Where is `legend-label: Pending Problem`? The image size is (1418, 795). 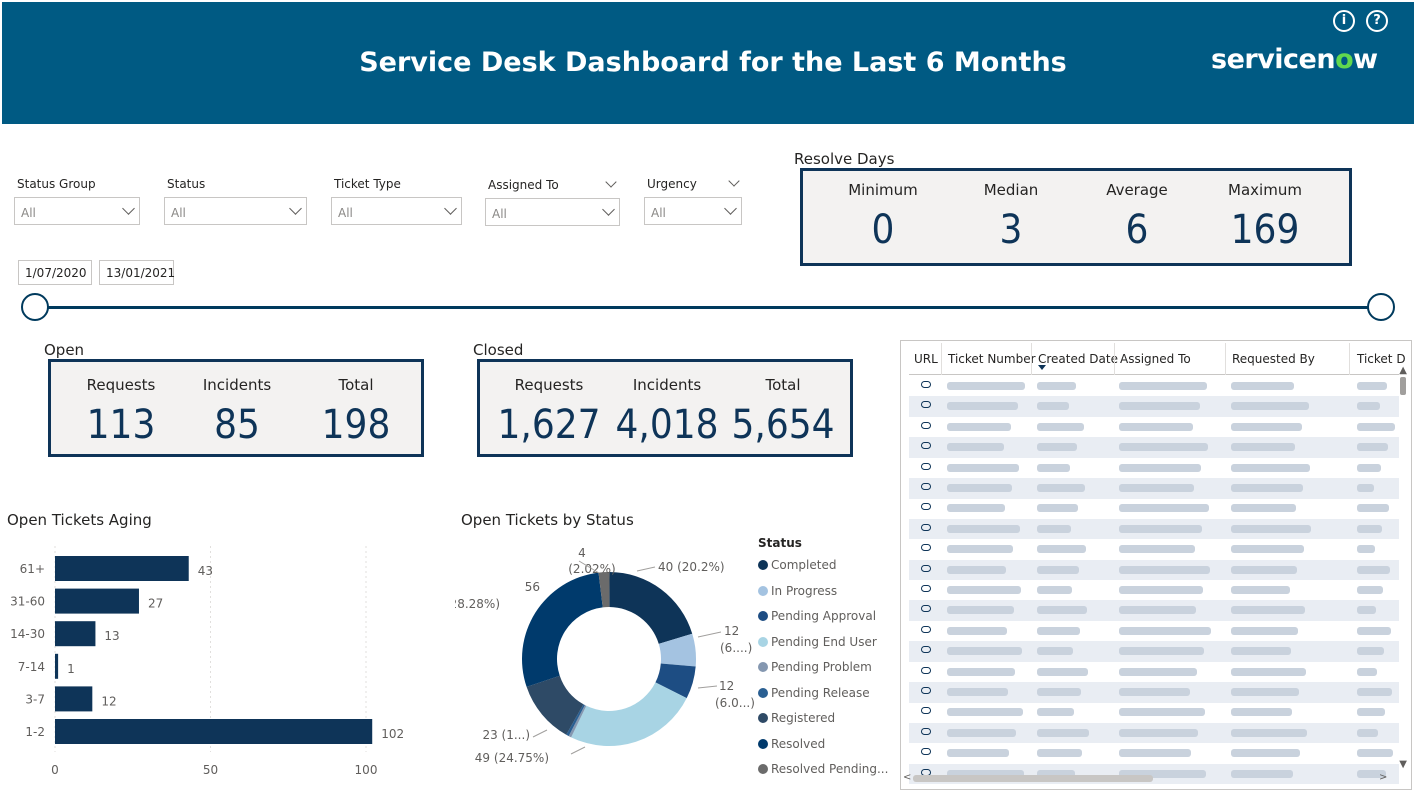
legend-label: Pending Problem is located at coordinates (821, 667).